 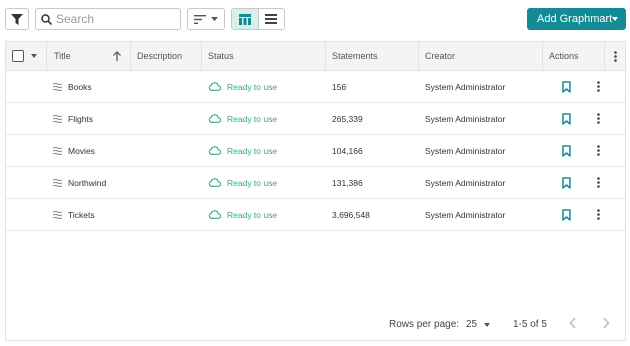 I want to click on column-status-label: Status, so click(x=221, y=56).